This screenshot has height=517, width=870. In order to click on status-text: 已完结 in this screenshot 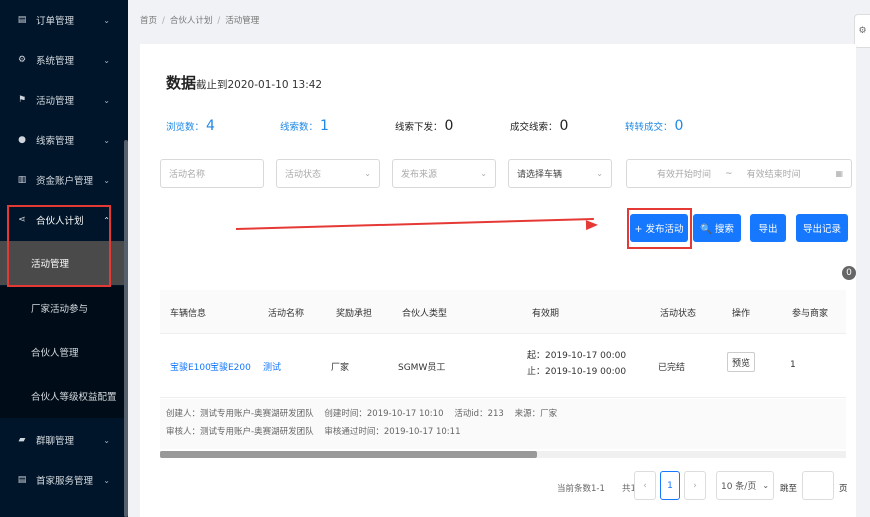, I will do `click(672, 368)`.